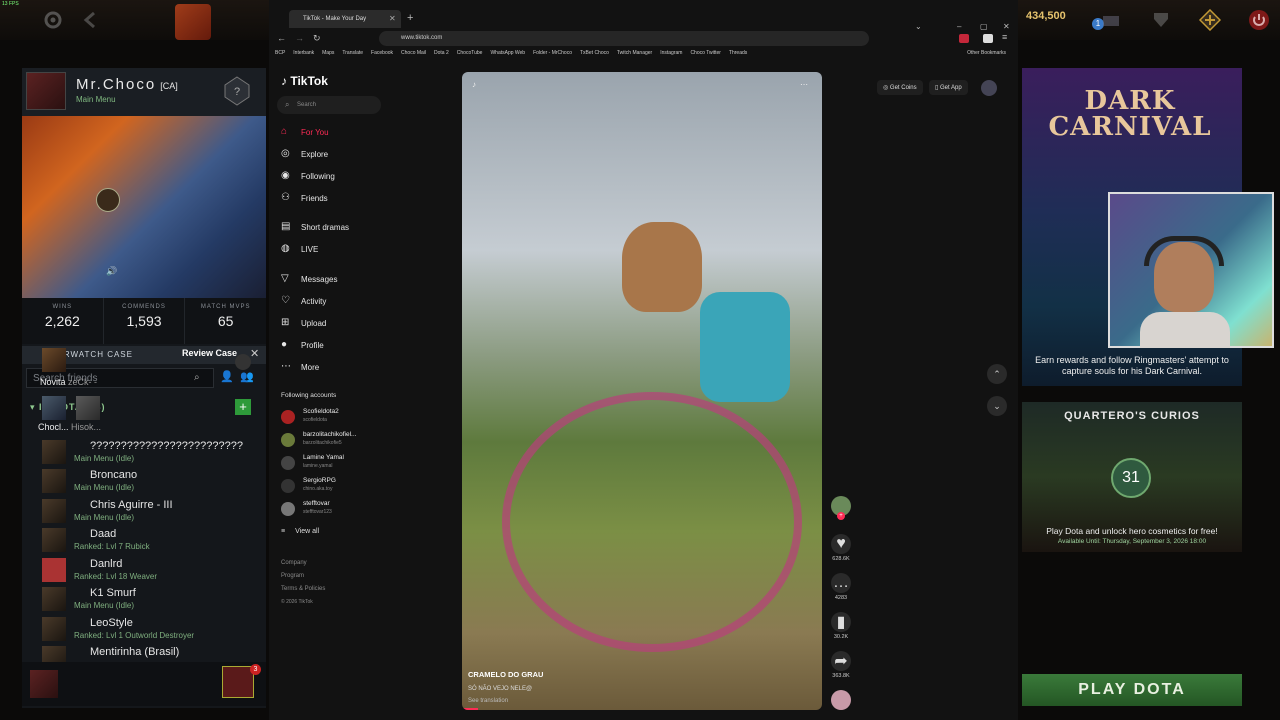 The width and height of the screenshot is (1280, 720). I want to click on friend-status: Main Menu (Idle), so click(104, 458).